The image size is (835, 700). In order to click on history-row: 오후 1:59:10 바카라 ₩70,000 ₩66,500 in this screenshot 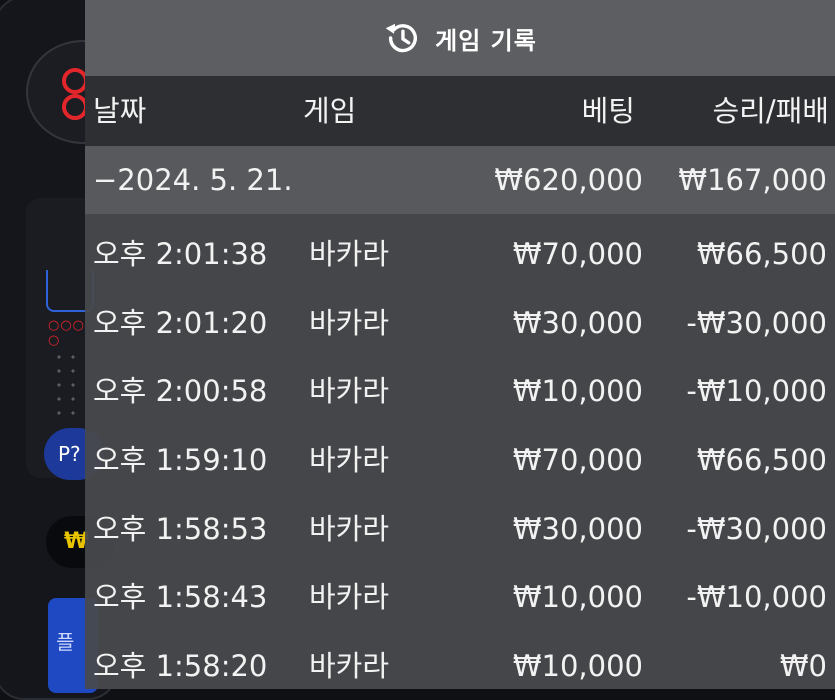, I will do `click(460, 454)`.